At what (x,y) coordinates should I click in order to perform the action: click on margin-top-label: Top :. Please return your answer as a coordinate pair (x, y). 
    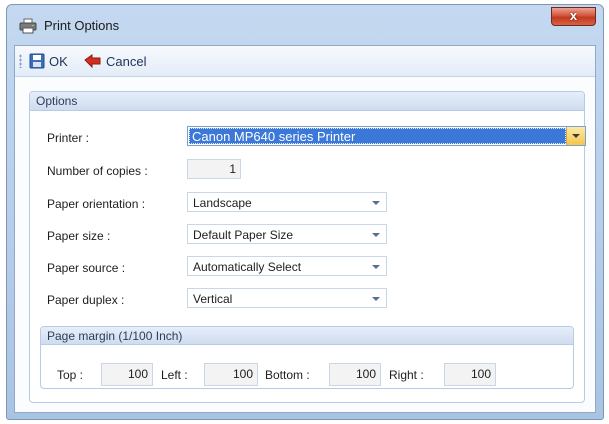
    Looking at the image, I should click on (70, 375).